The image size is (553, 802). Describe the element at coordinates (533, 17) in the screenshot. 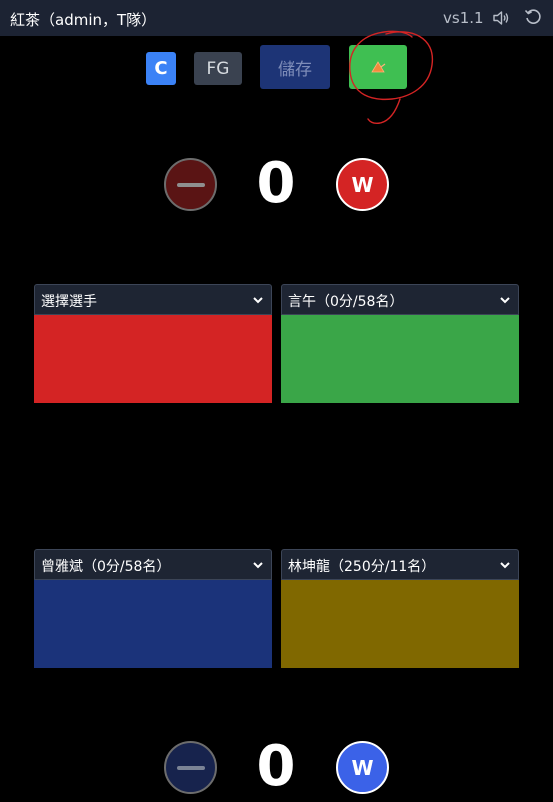

I see `refresh-icon` at that location.